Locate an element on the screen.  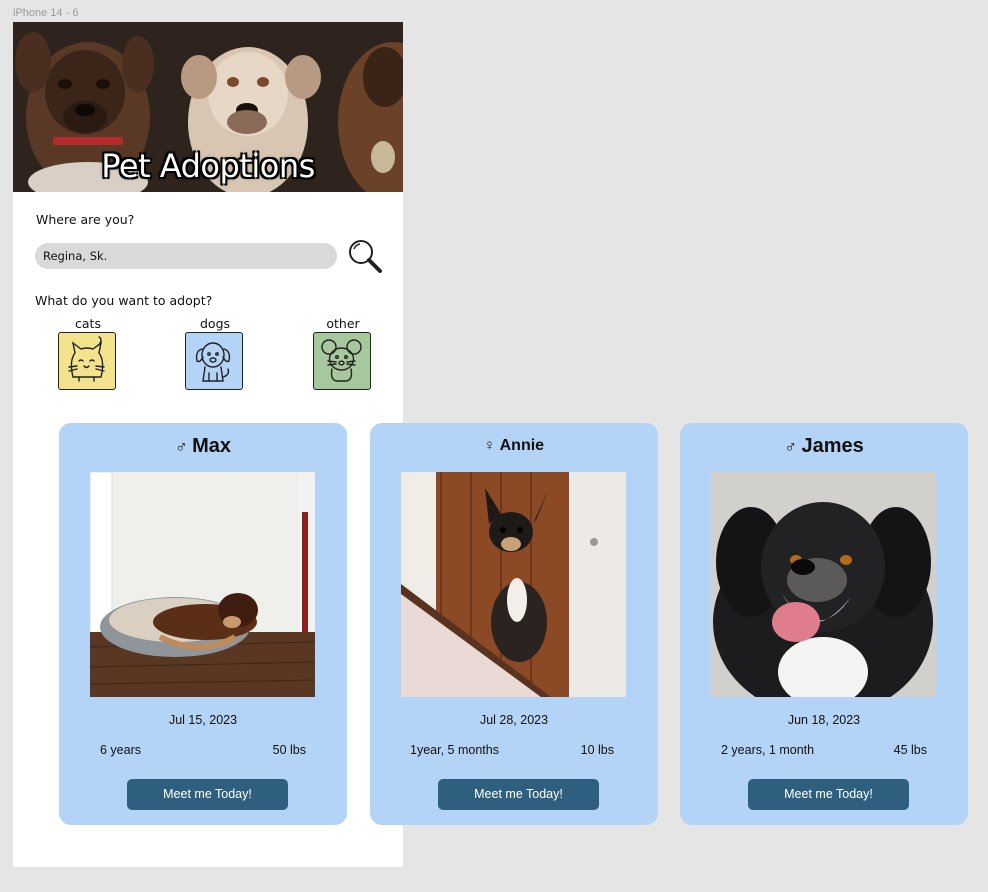
pet-weight: 50 lbs is located at coordinates (289, 750).